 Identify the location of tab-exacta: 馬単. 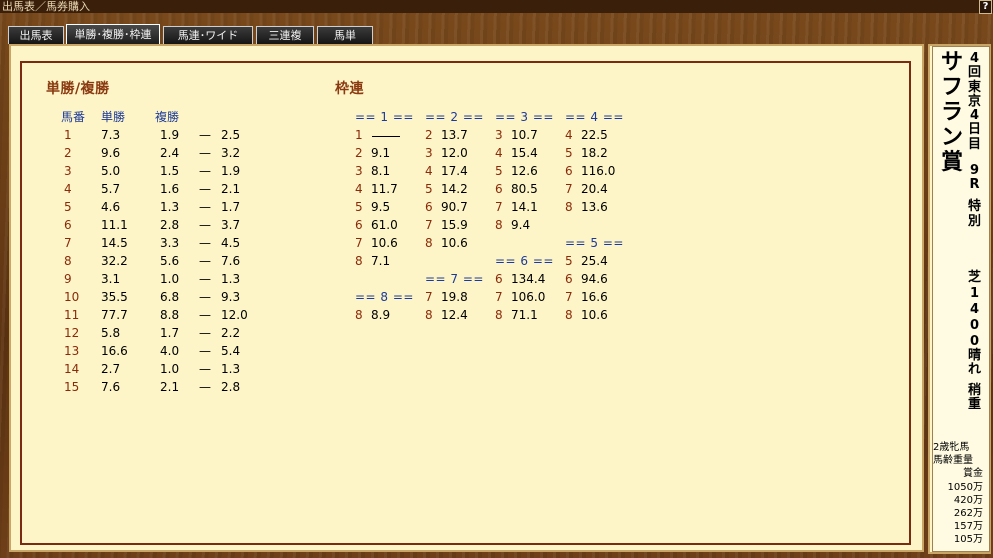
(345, 35).